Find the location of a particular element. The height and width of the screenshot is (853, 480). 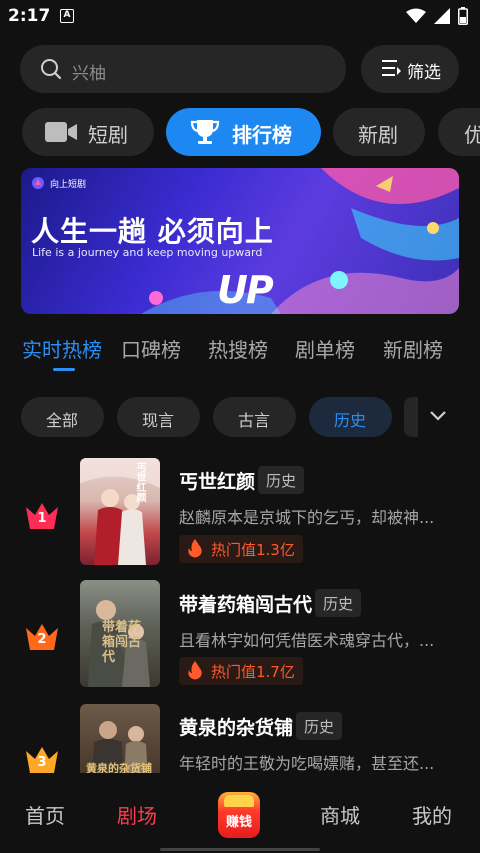

rank-tab-reputation: 口碑榜 is located at coordinates (151, 348).